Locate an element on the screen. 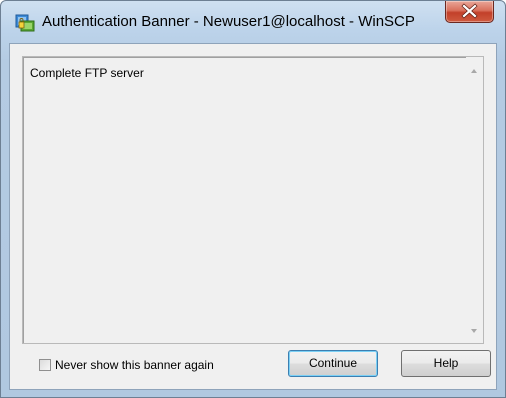 This screenshot has width=506, height=398. vertical-scrollbar is located at coordinates (474, 200).